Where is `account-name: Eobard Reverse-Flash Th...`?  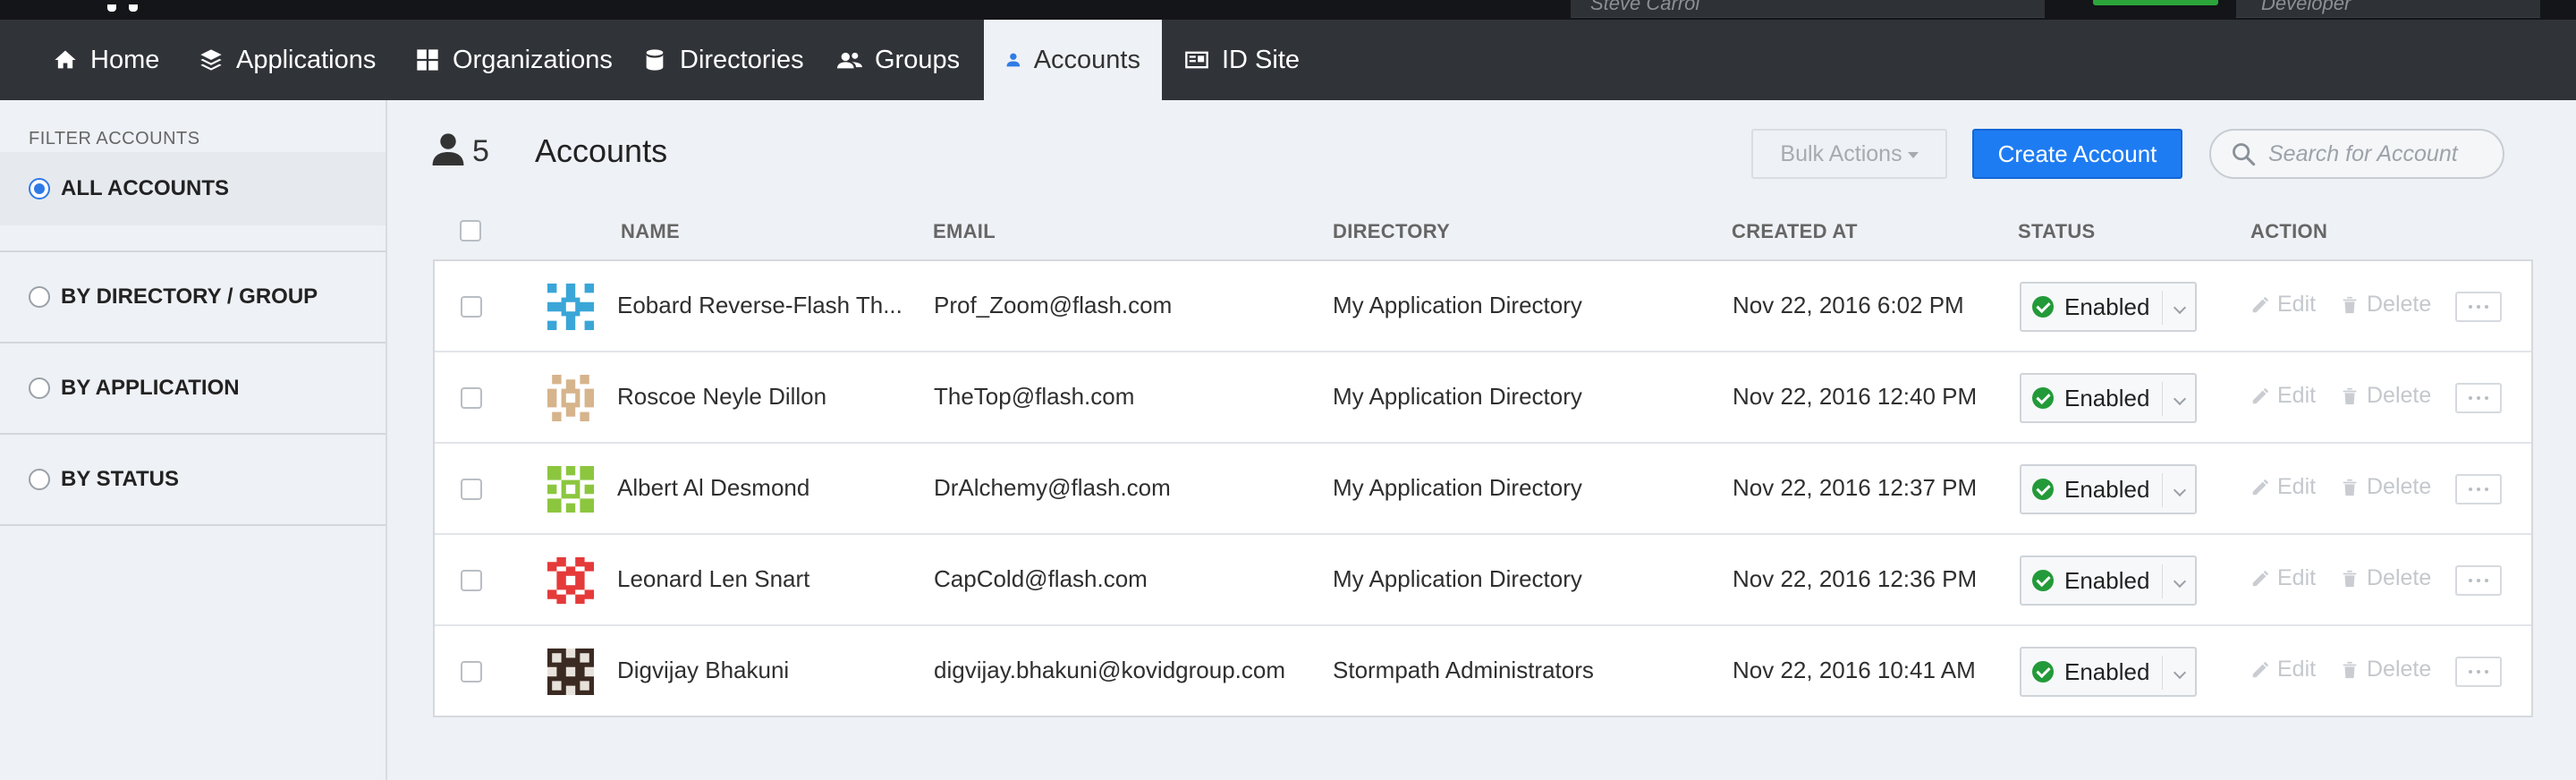
account-name: Eobard Reverse-Flash Th... is located at coordinates (760, 305).